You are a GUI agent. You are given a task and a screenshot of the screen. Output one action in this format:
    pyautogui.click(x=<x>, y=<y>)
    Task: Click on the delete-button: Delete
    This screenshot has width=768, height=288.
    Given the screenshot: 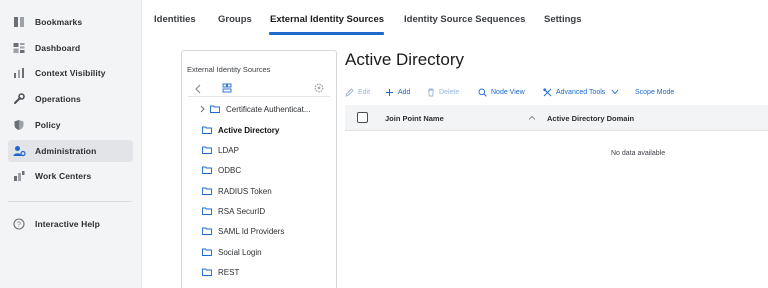 What is the action you would take?
    pyautogui.click(x=443, y=92)
    